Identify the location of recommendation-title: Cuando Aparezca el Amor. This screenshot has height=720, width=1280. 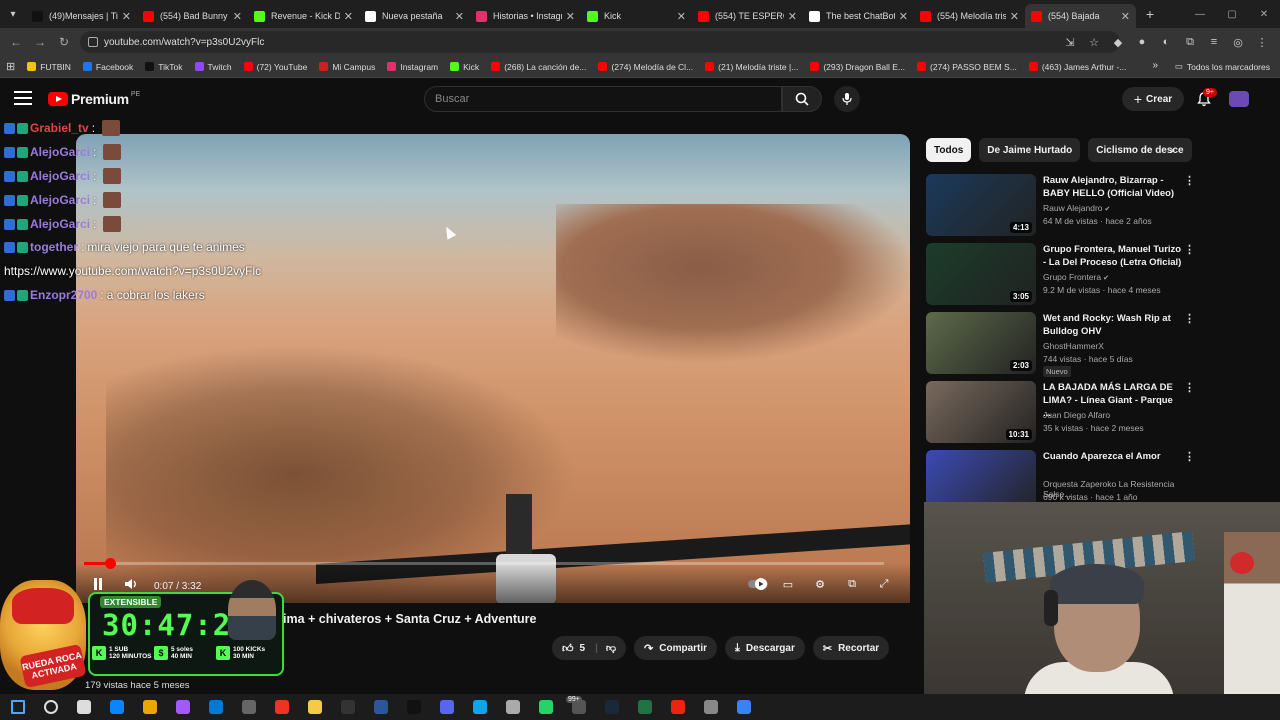
(1113, 456).